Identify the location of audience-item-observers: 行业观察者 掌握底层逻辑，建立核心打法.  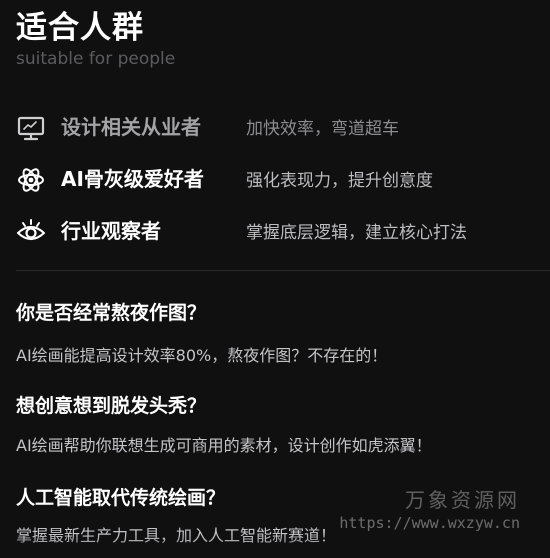
(275, 231).